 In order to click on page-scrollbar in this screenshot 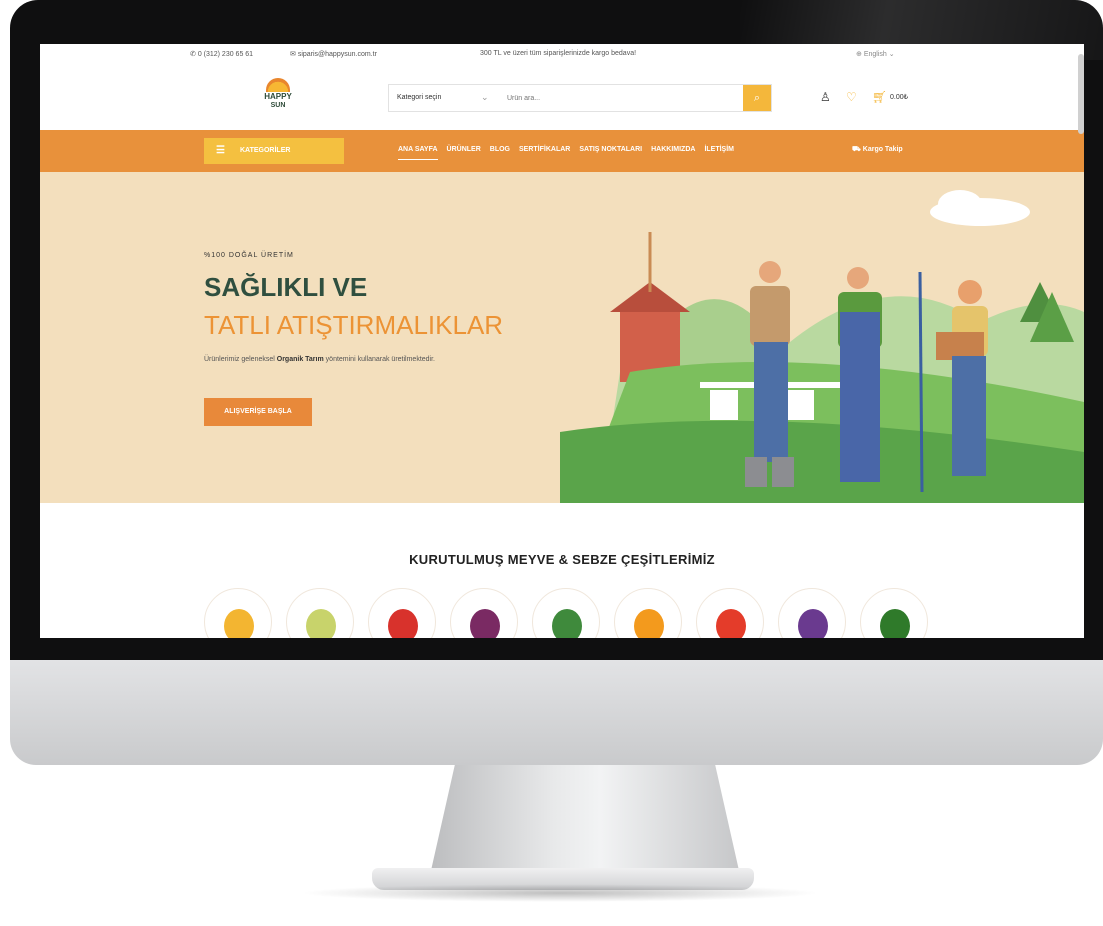, I will do `click(1081, 94)`.